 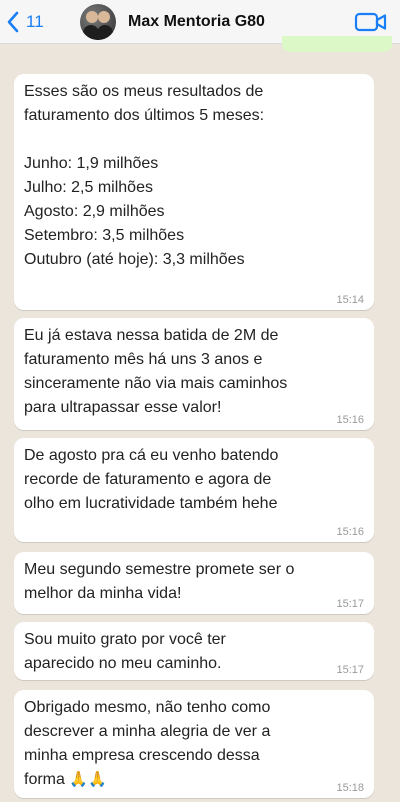 I want to click on contact-name: Max Mentoria G80, so click(x=241, y=22).